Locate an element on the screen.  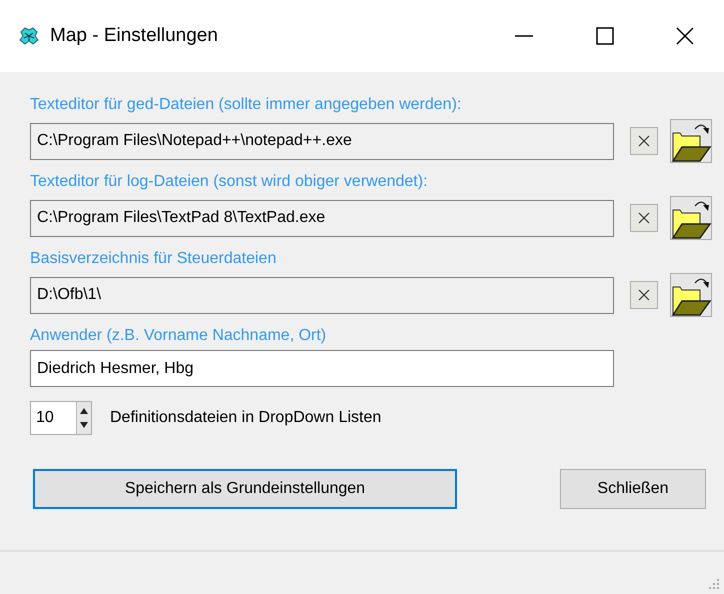
path-field: Diedrich Hesmer, Hbg is located at coordinates (322, 368).